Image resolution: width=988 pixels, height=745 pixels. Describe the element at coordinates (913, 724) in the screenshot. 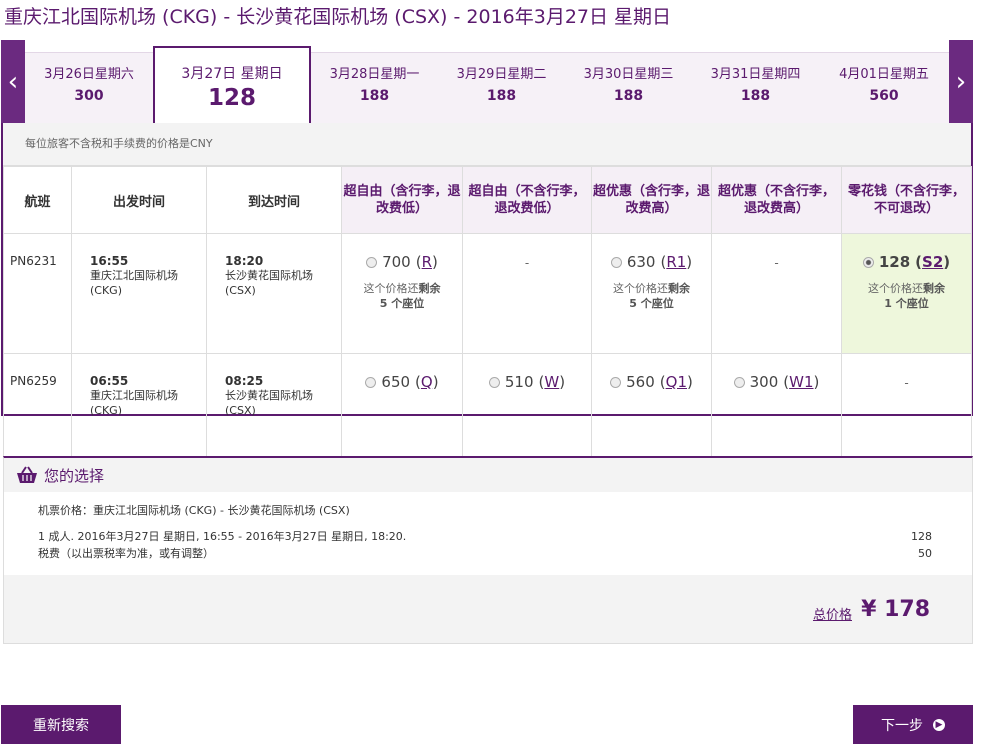

I see `next-step-button: 下一步 ▶` at that location.